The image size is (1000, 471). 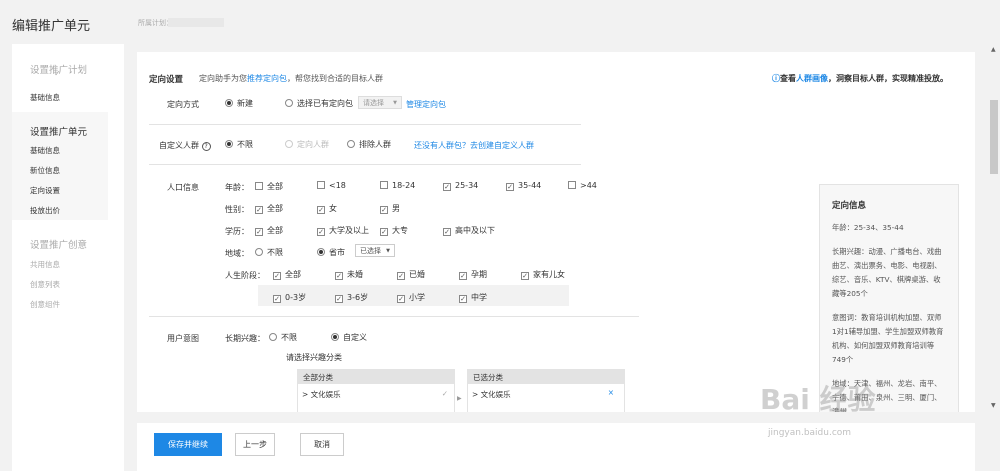 I want to click on move-right-icon: ▶, so click(x=459, y=398).